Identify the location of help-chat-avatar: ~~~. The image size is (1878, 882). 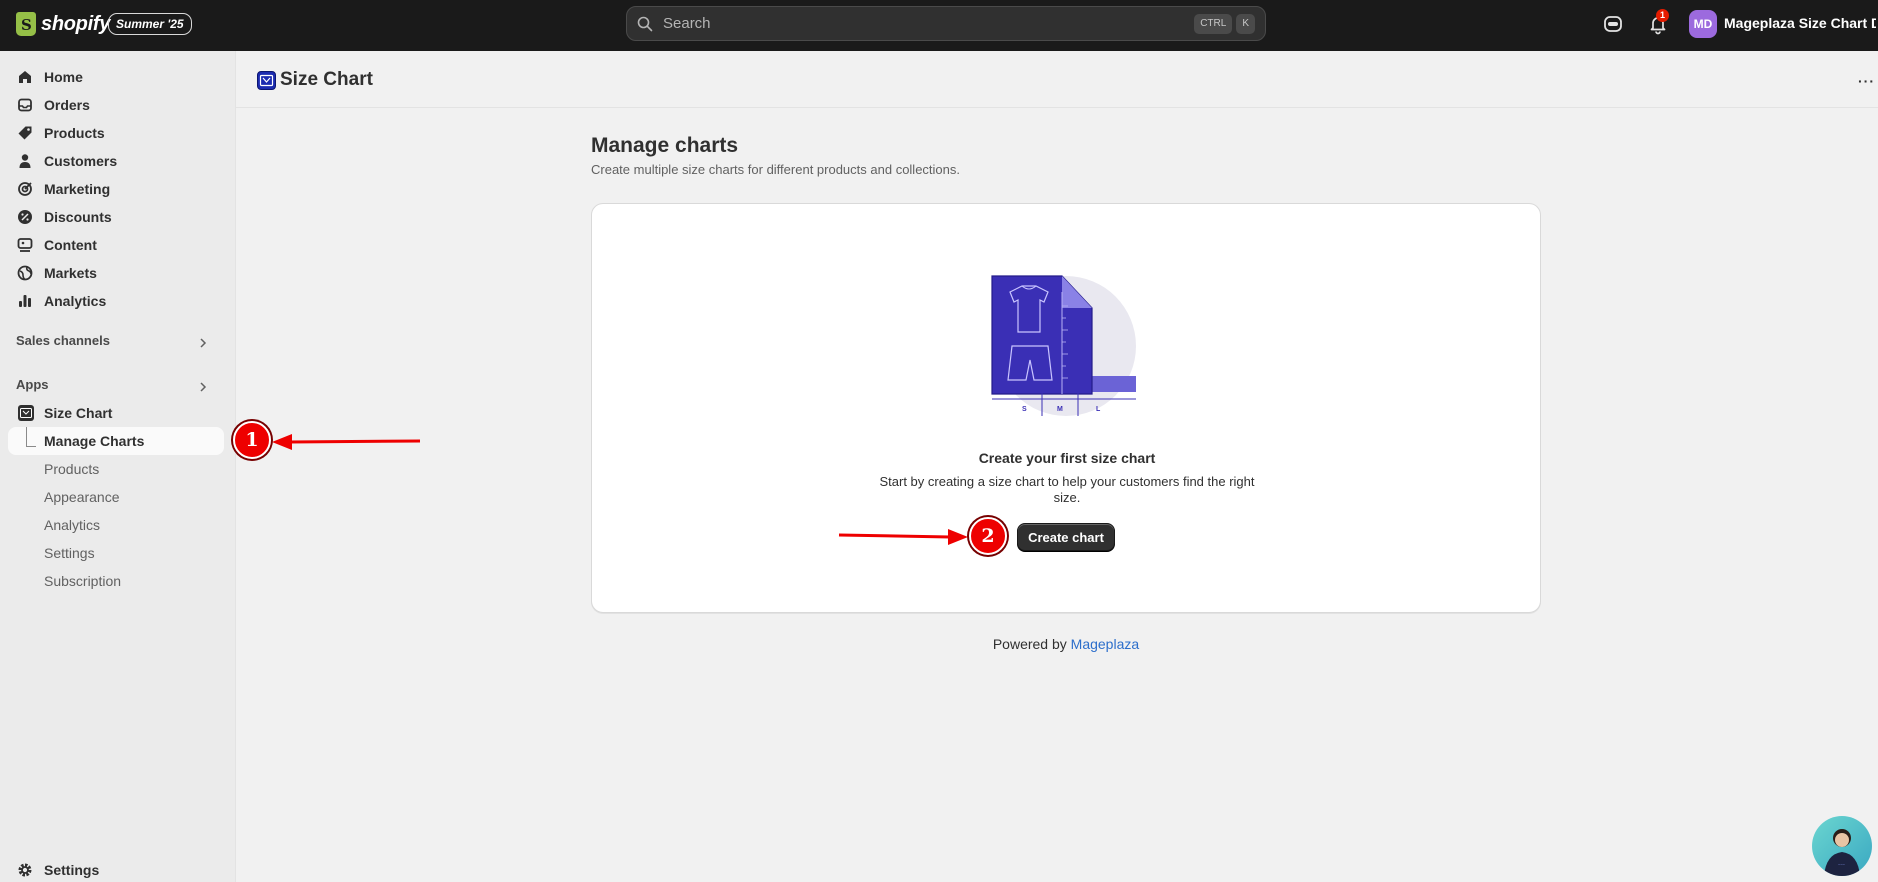
(1842, 846).